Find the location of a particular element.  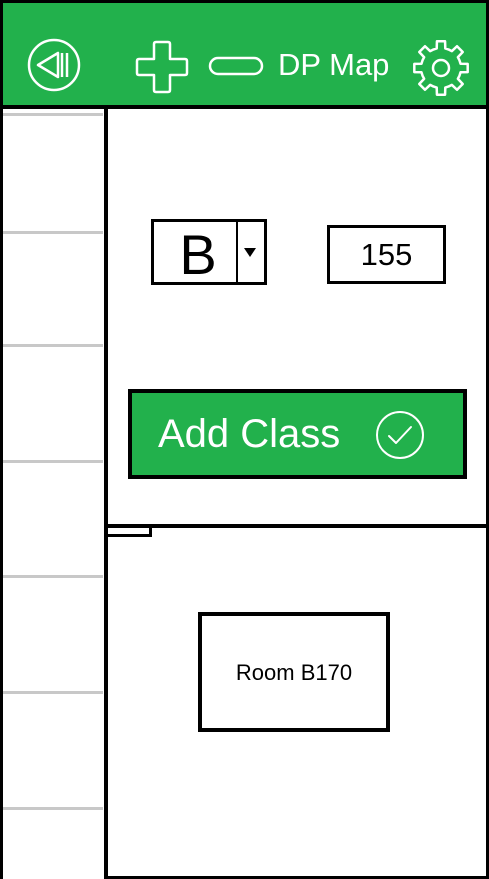

dropdown-arrow-icon is located at coordinates (250, 252).